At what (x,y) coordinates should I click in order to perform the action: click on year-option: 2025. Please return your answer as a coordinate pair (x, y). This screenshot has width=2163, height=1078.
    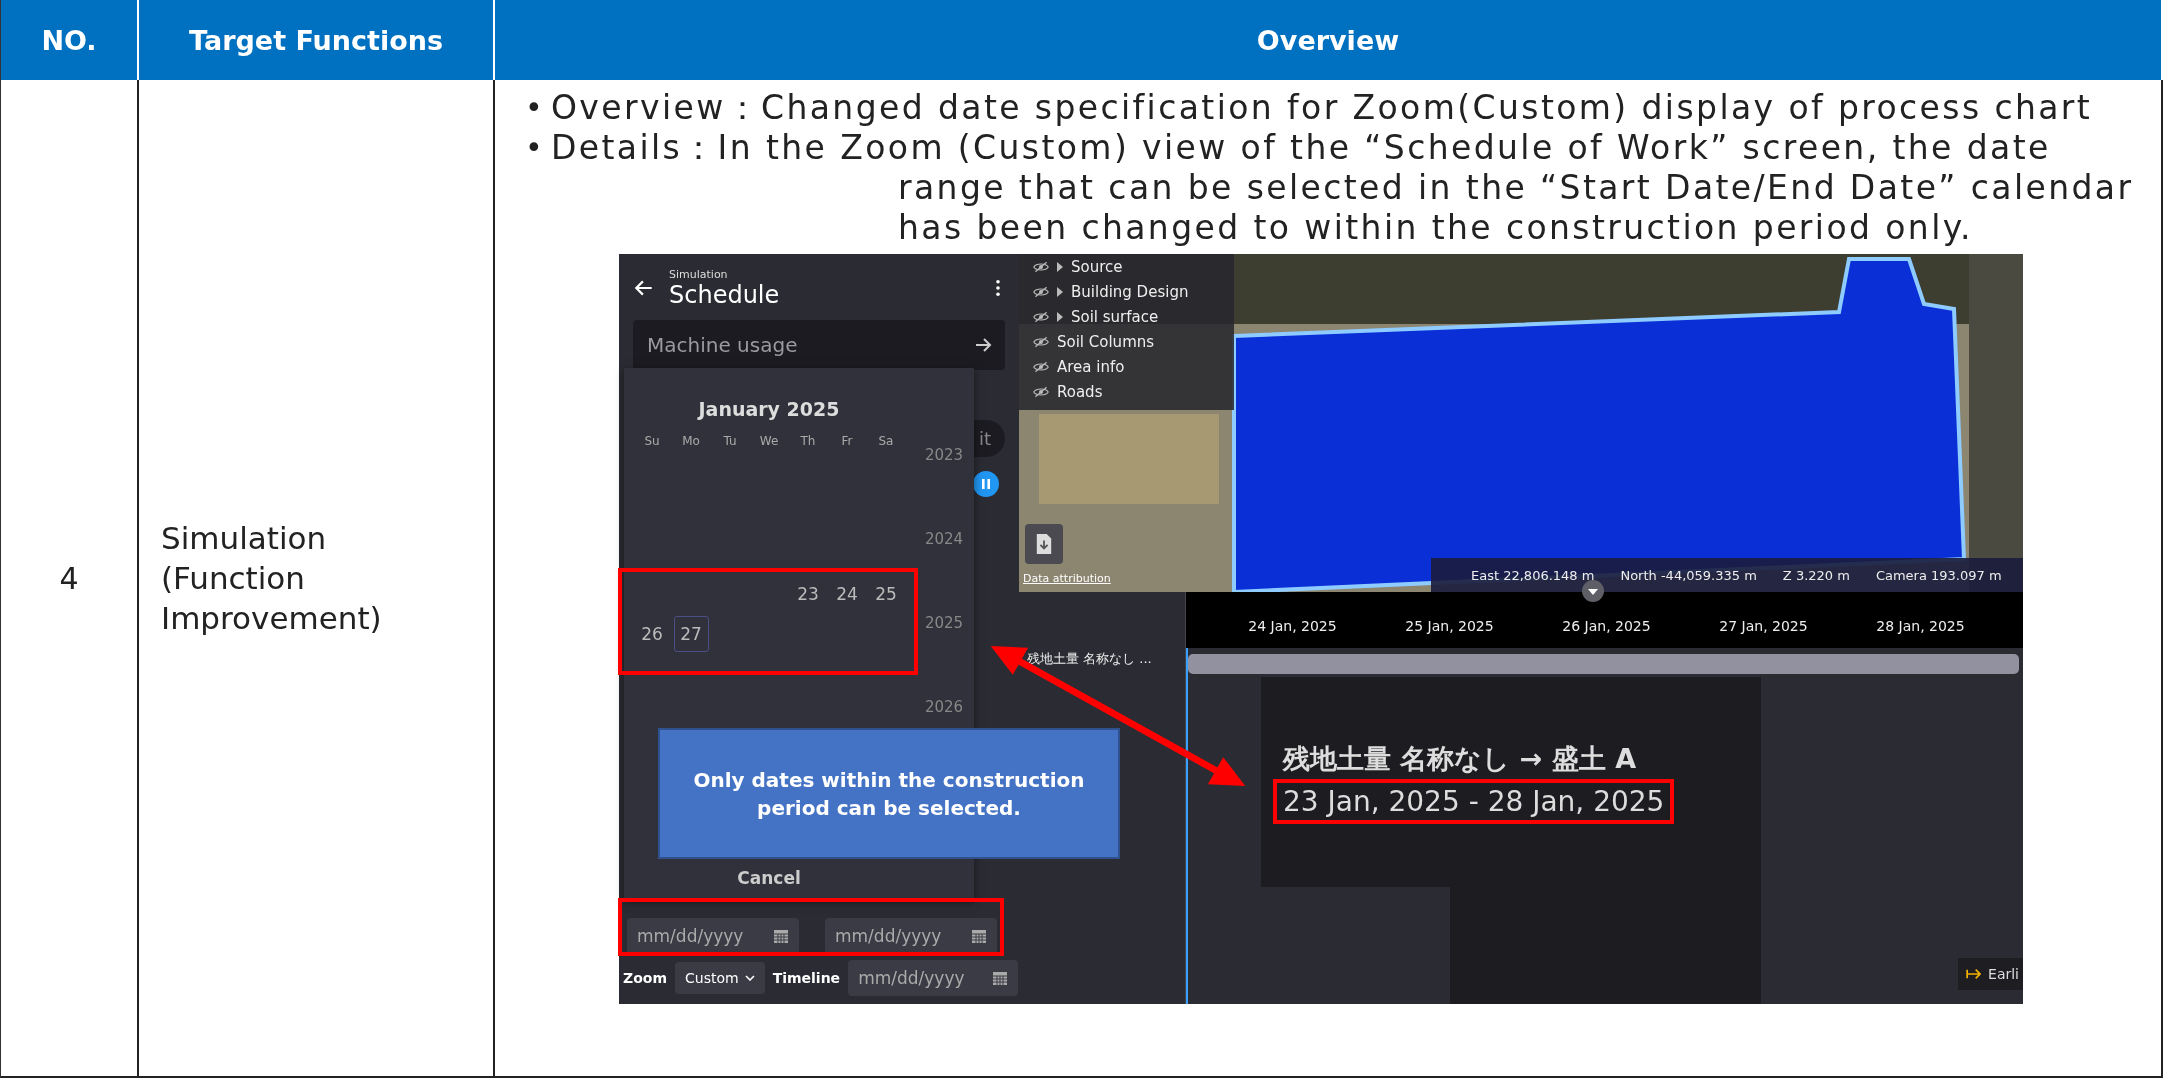
    Looking at the image, I should click on (944, 623).